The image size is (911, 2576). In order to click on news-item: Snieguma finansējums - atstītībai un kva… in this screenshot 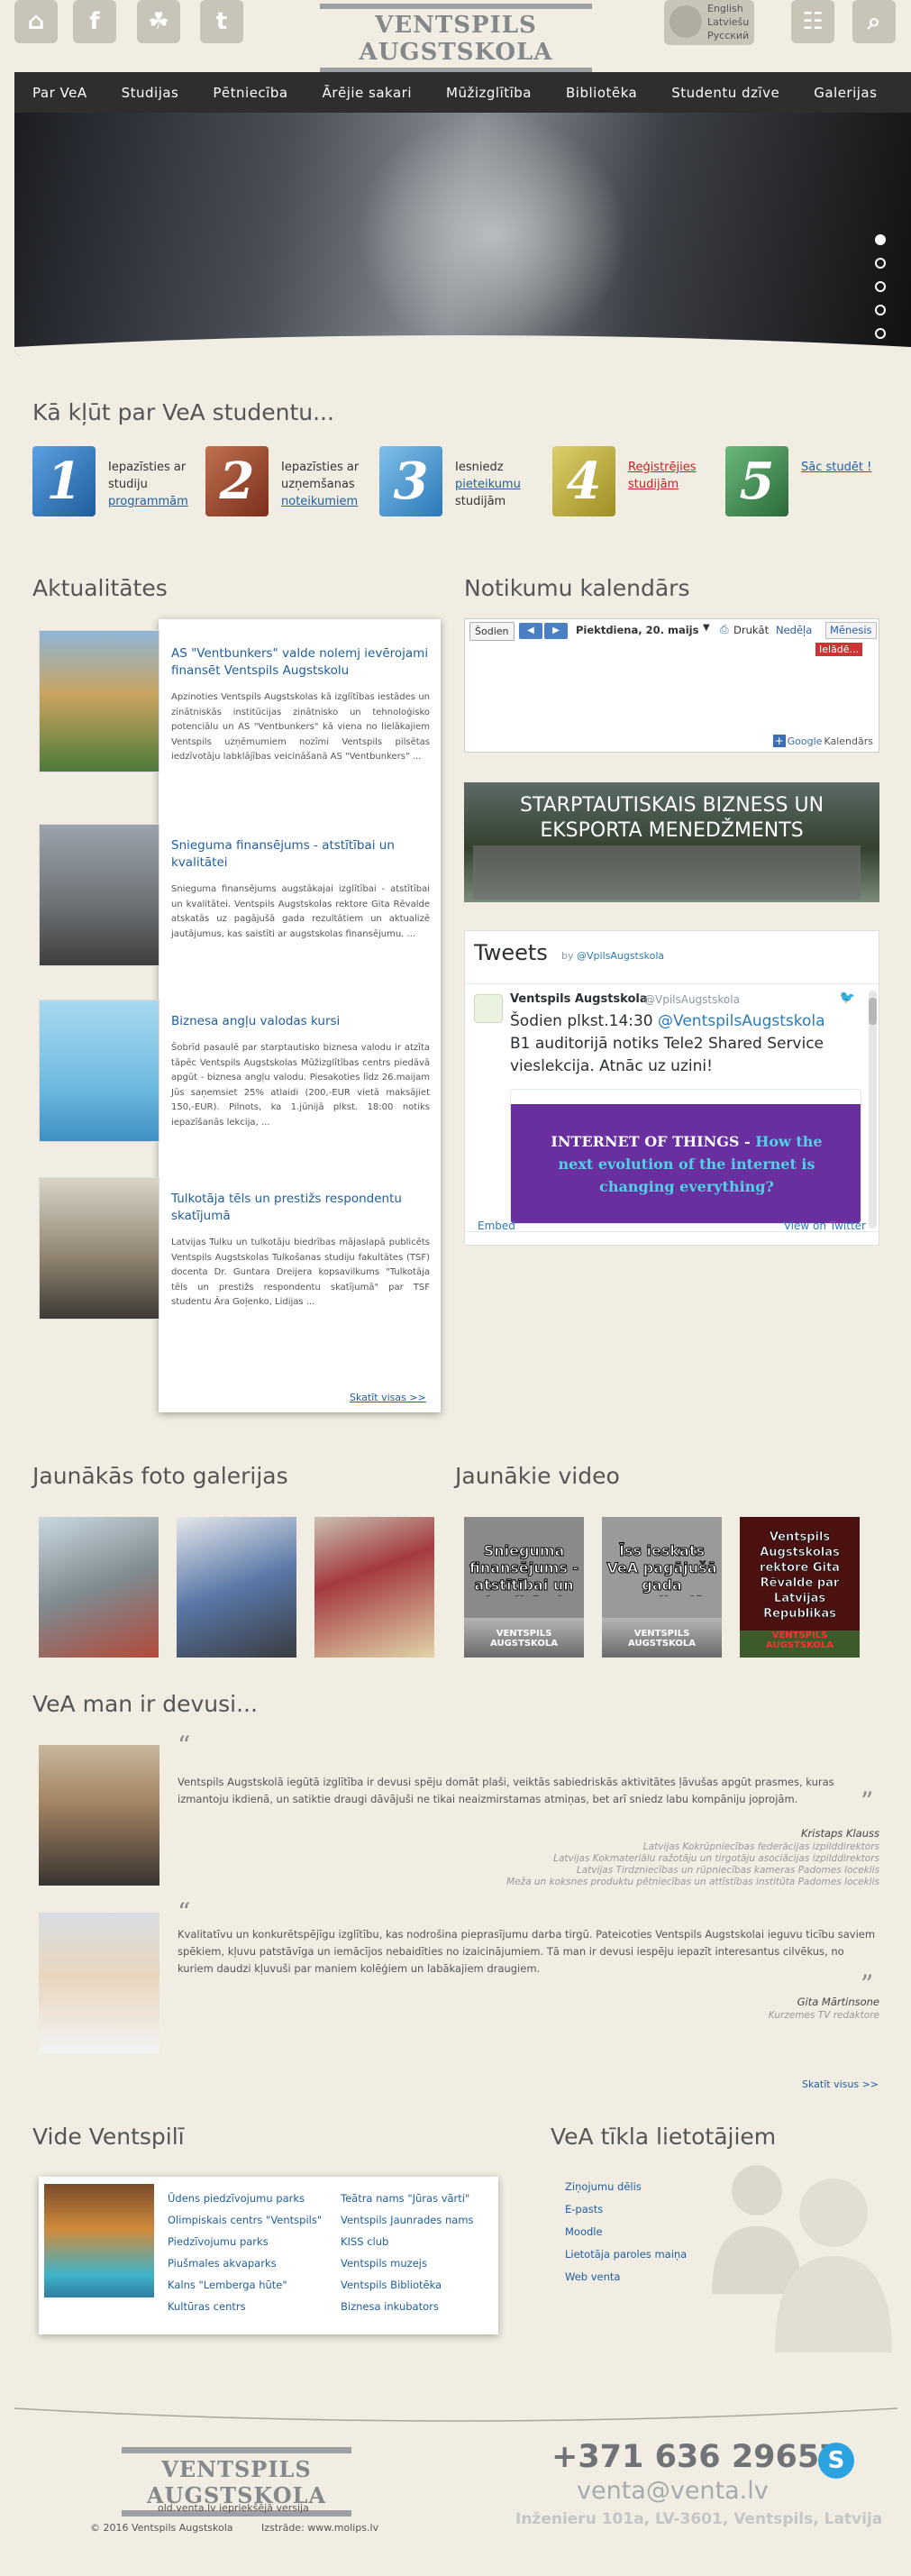, I will do `click(300, 889)`.